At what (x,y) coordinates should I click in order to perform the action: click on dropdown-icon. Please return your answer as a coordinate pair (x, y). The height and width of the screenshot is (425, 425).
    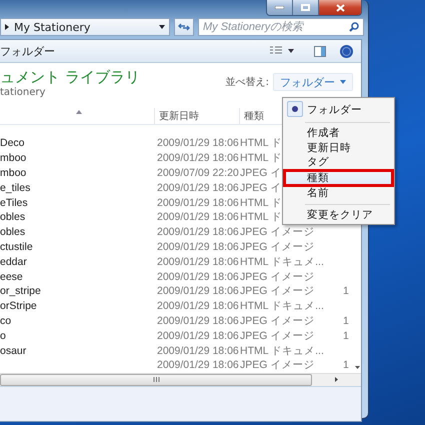
    Looking at the image, I should click on (162, 27).